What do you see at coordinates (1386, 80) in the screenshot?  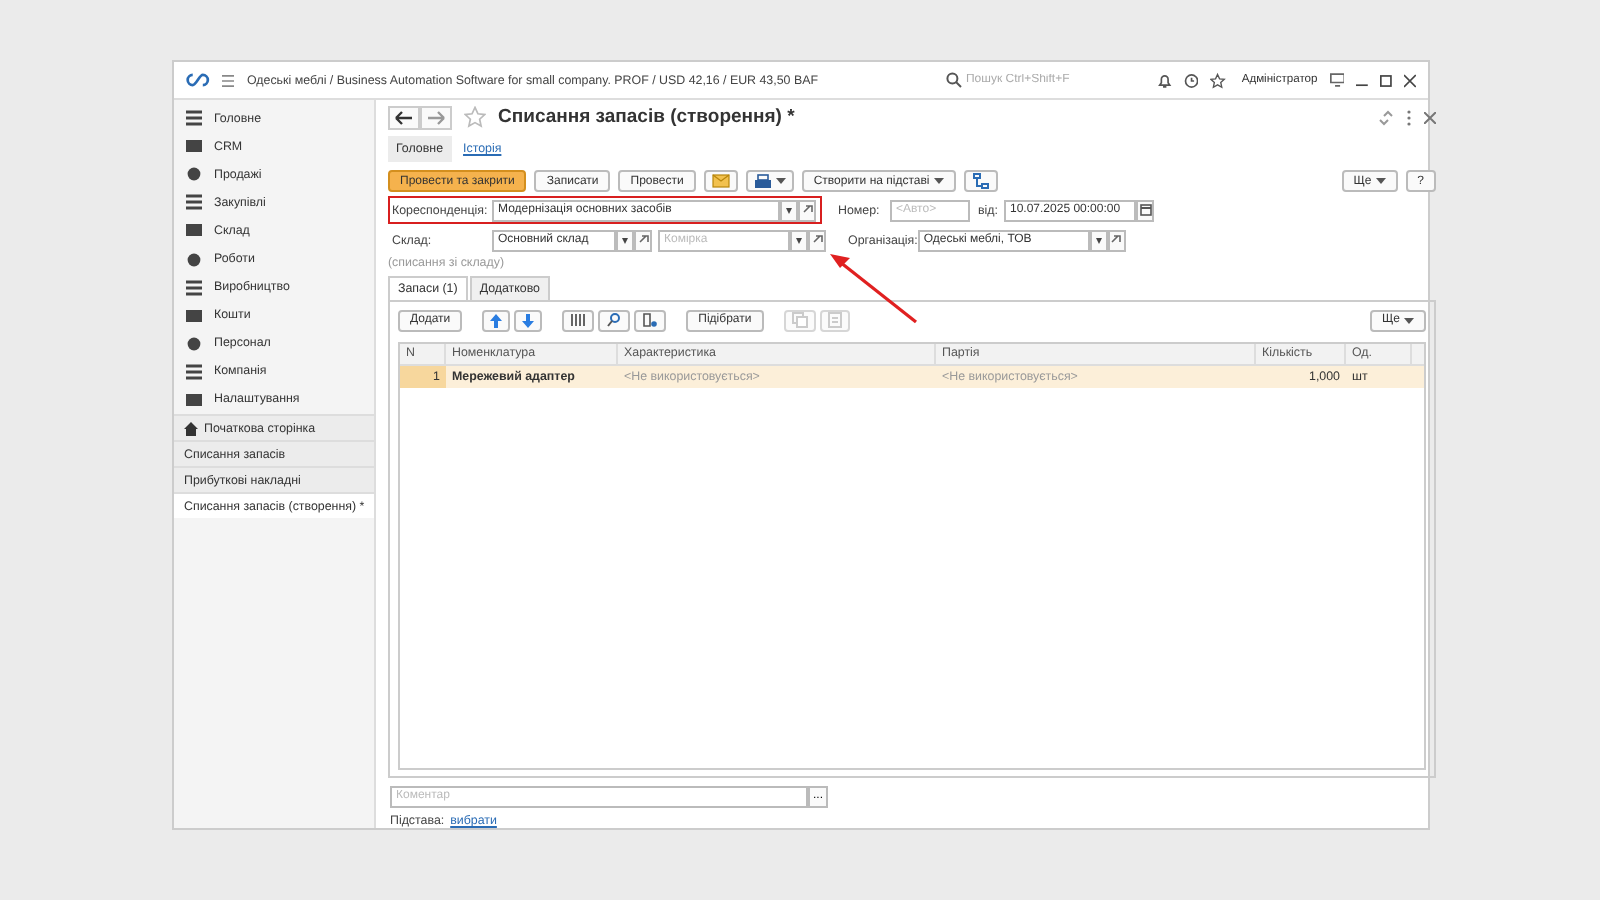 I see `maximize-icon` at bounding box center [1386, 80].